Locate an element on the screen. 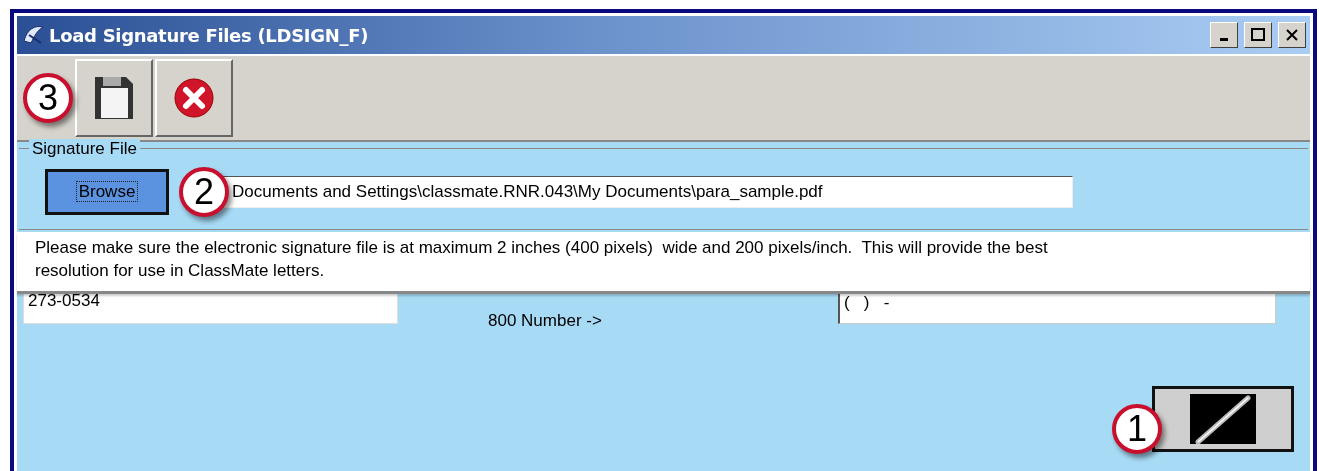 The height and width of the screenshot is (471, 1319). file-path-field: Documents and Settings\classmate.RNR.043\My Documents\para_sample.pdf is located at coordinates (648, 192).